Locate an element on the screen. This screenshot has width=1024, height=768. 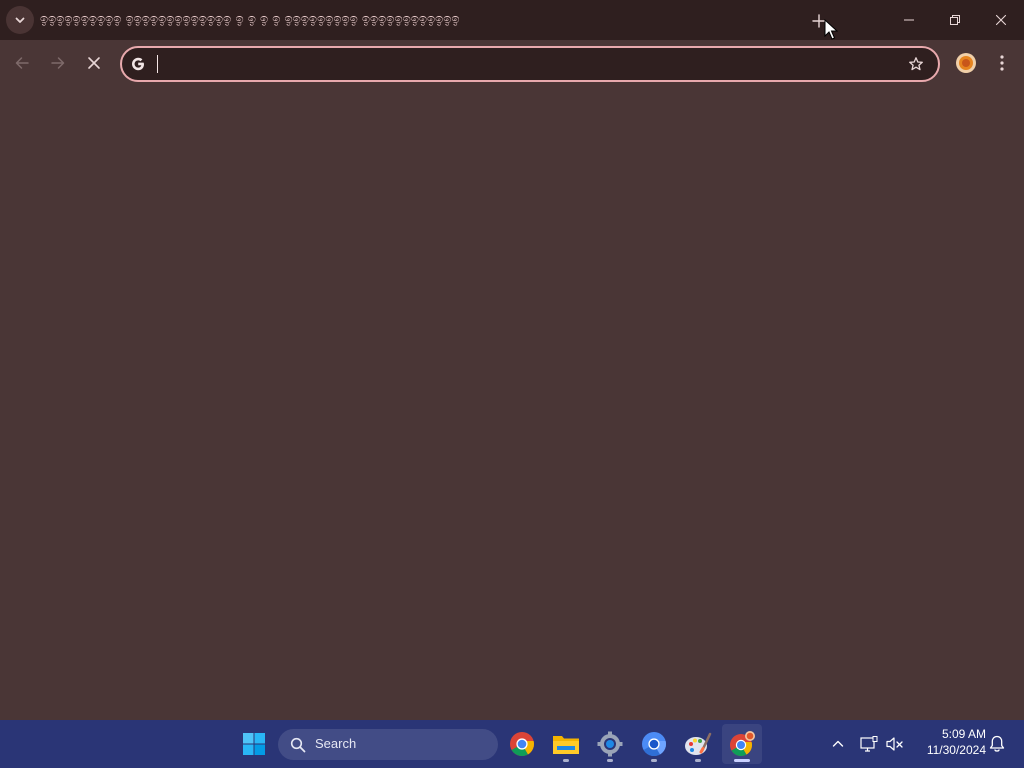
windows-logo-icon is located at coordinates (254, 744).